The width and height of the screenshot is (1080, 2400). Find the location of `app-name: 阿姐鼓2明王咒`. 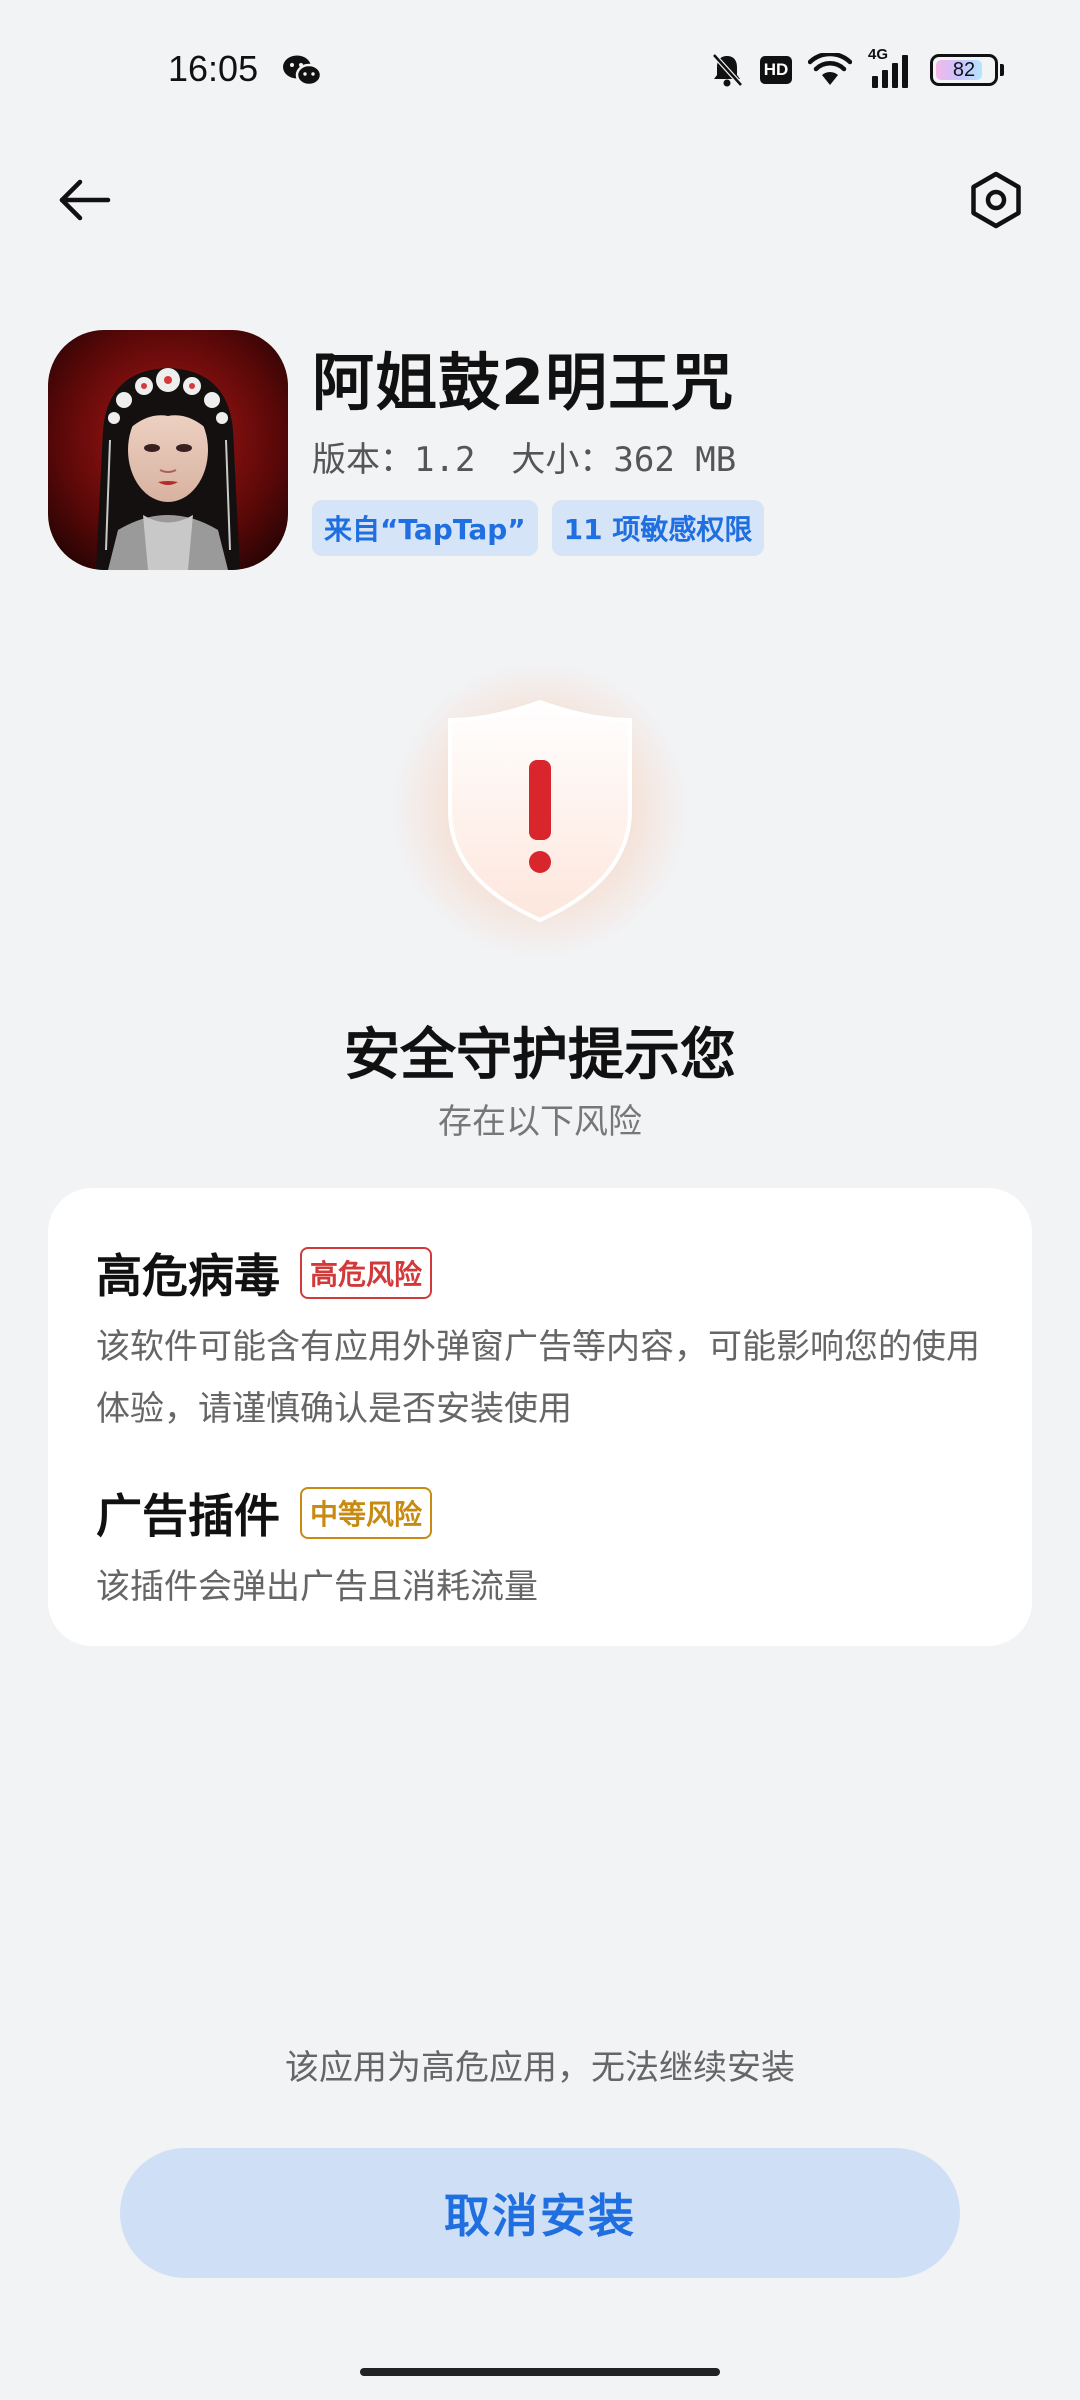

app-name: 阿姐鼓2明王咒 is located at coordinates (523, 382).